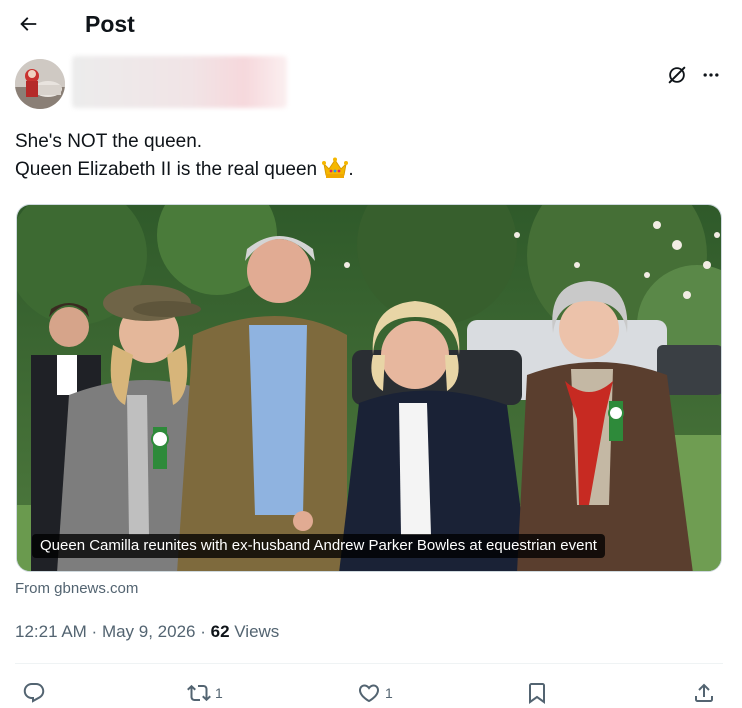  I want to click on grok-icon, so click(677, 75).